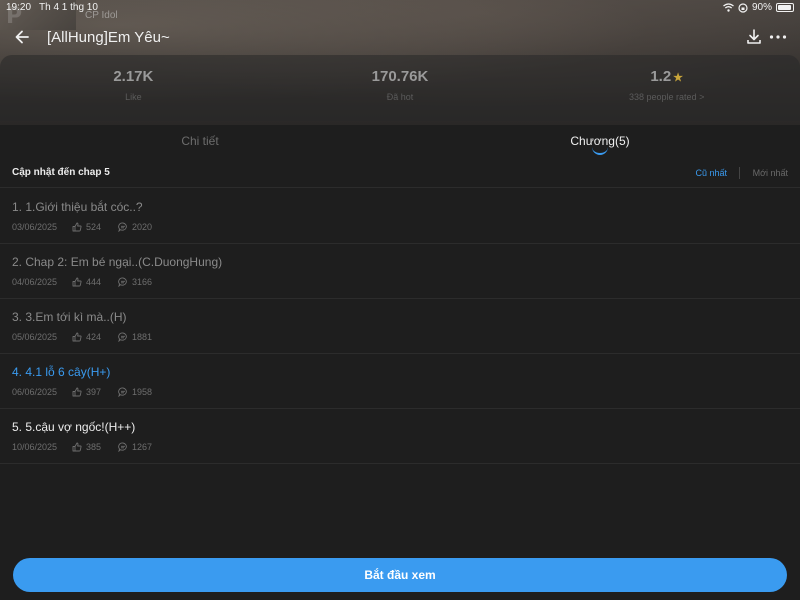  Describe the element at coordinates (35, 447) in the screenshot. I see `chapter-date: 10/06/2025` at that location.